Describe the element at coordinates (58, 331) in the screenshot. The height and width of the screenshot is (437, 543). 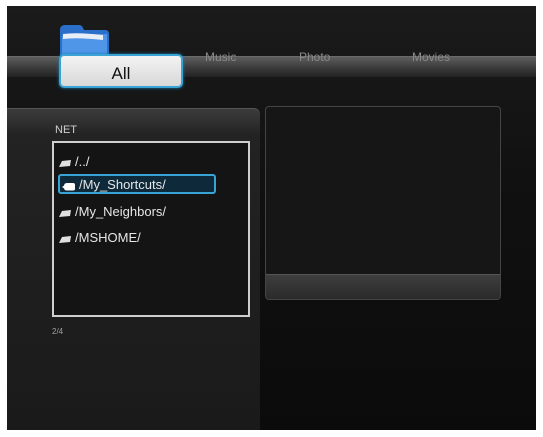
I see `page-count: 2/4` at that location.